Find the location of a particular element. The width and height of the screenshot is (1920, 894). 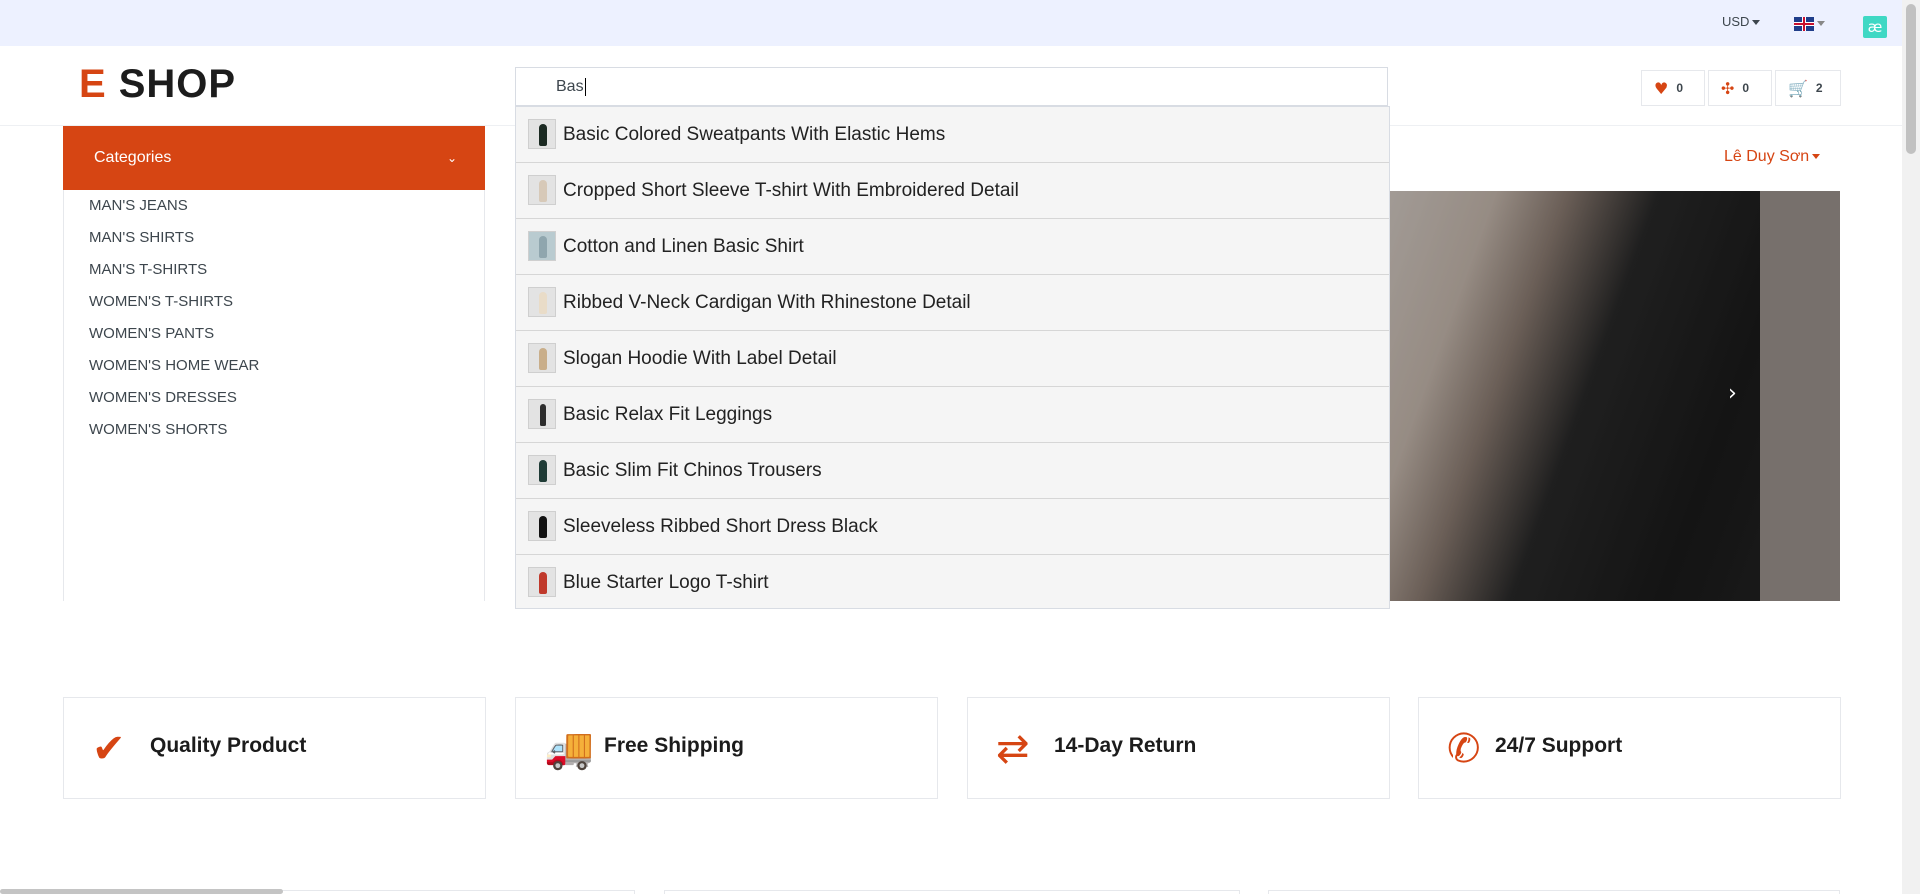

hero-carousel: › is located at coordinates (1614, 396).